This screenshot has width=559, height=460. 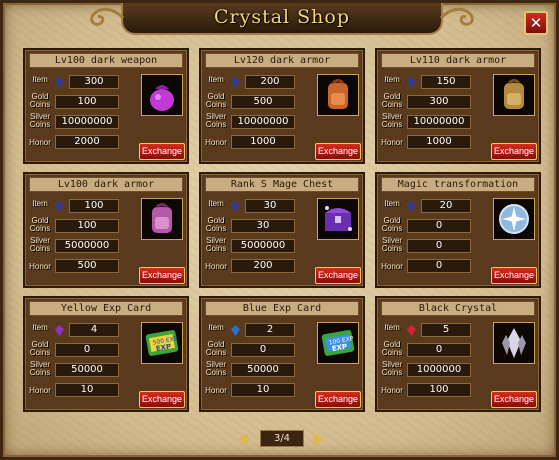 What do you see at coordinates (458, 184) in the screenshot?
I see `item-name: Magic transformation` at bounding box center [458, 184].